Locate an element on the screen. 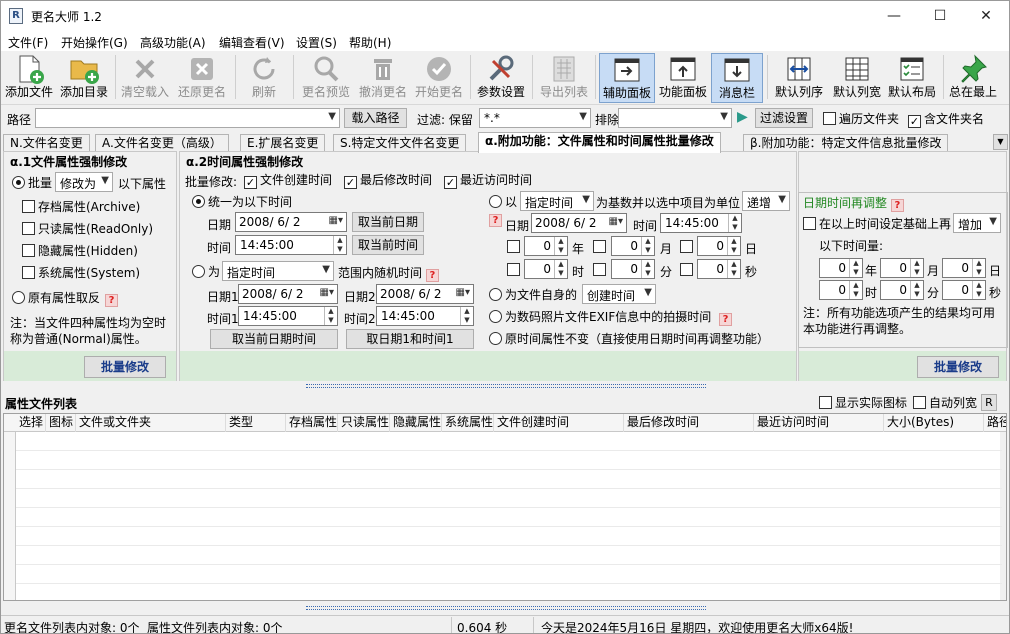 The height and width of the screenshot is (634, 1010). col-type: 类型 is located at coordinates (256, 423).